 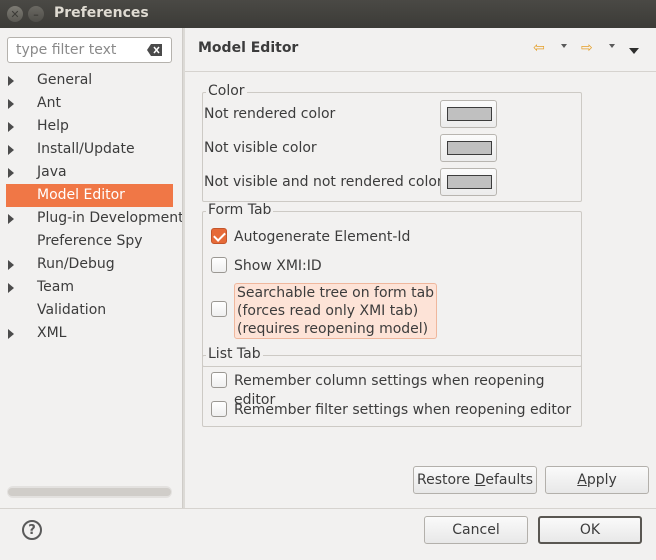 What do you see at coordinates (270, 114) in the screenshot?
I see `not-rendered-color-label: Not rendered color` at bounding box center [270, 114].